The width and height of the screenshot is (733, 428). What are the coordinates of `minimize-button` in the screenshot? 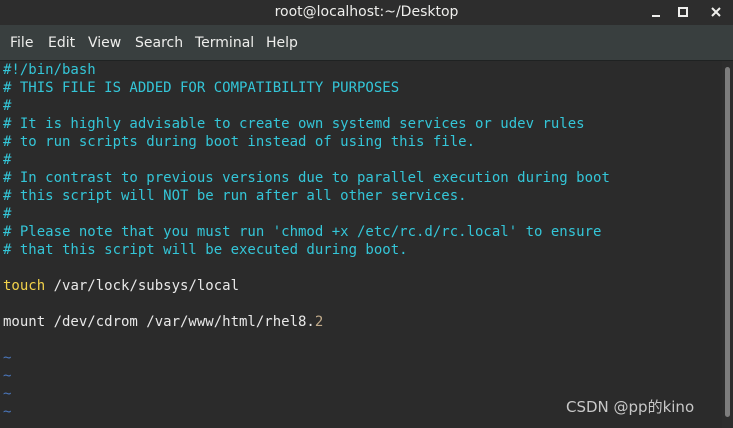 It's located at (656, 12).